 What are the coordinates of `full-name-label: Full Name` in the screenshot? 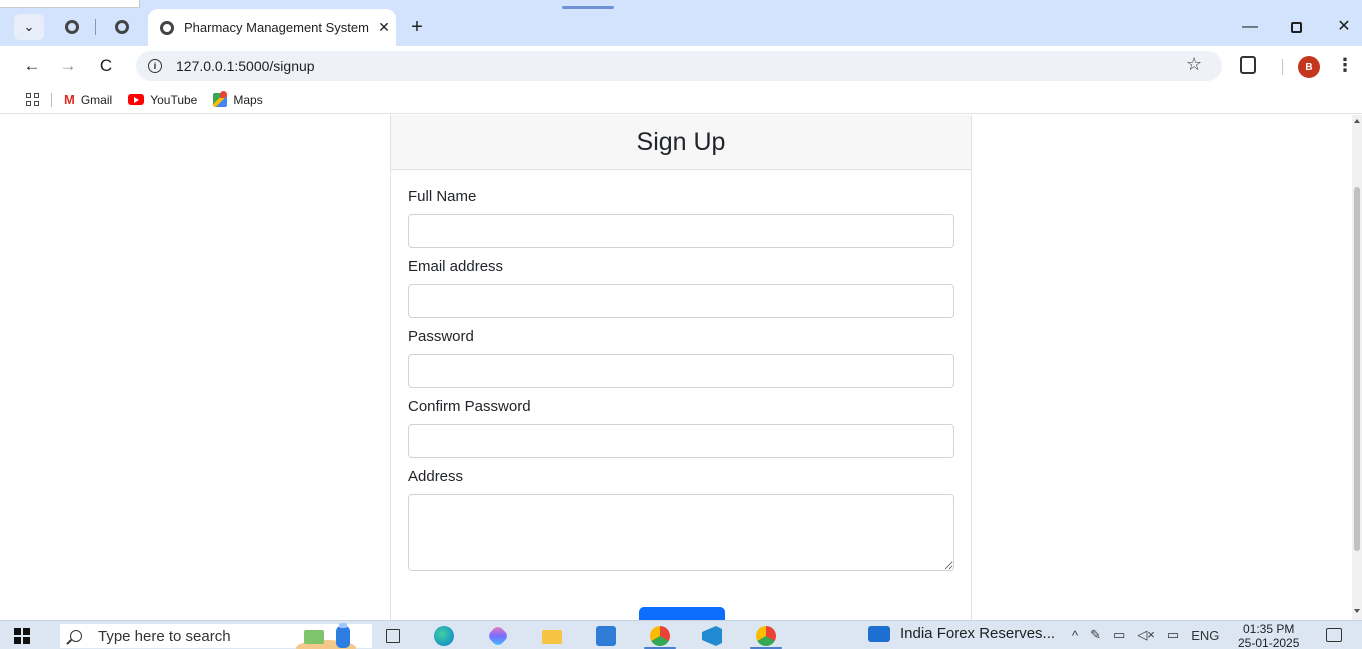 It's located at (442, 196).